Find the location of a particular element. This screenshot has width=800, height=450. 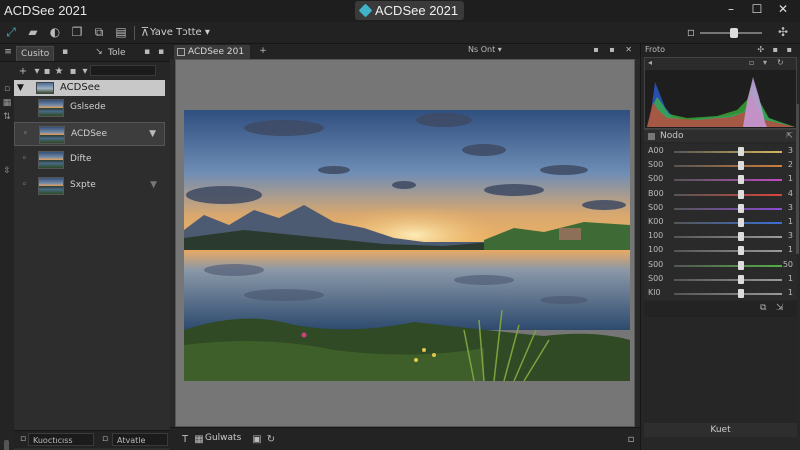

chevron-down-icon: ▾ is located at coordinates (765, 62).